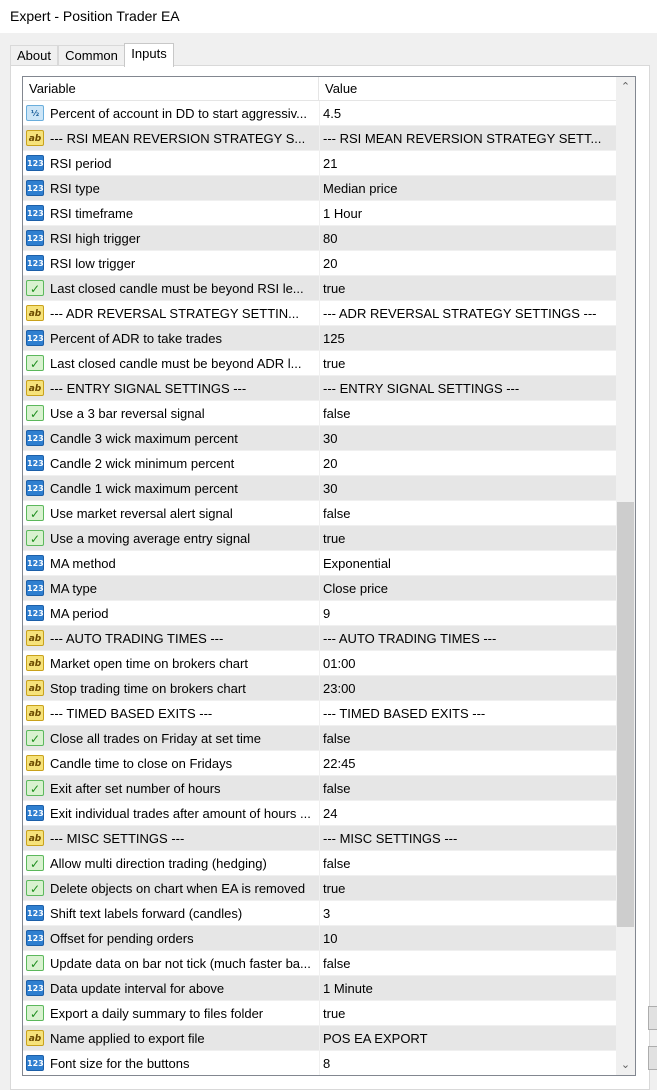 The width and height of the screenshot is (657, 1090). I want to click on side-button-top, so click(652, 1018).